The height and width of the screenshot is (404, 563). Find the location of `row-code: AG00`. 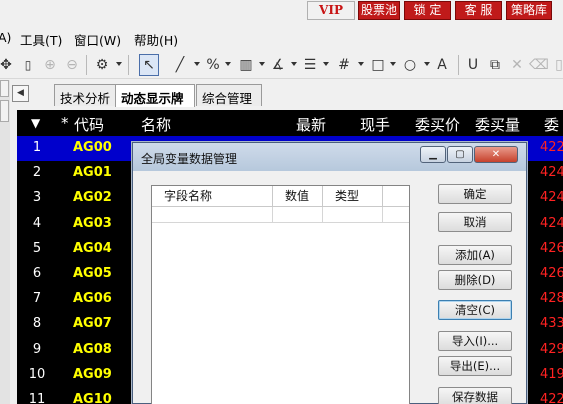

row-code: AG00 is located at coordinates (92, 147).